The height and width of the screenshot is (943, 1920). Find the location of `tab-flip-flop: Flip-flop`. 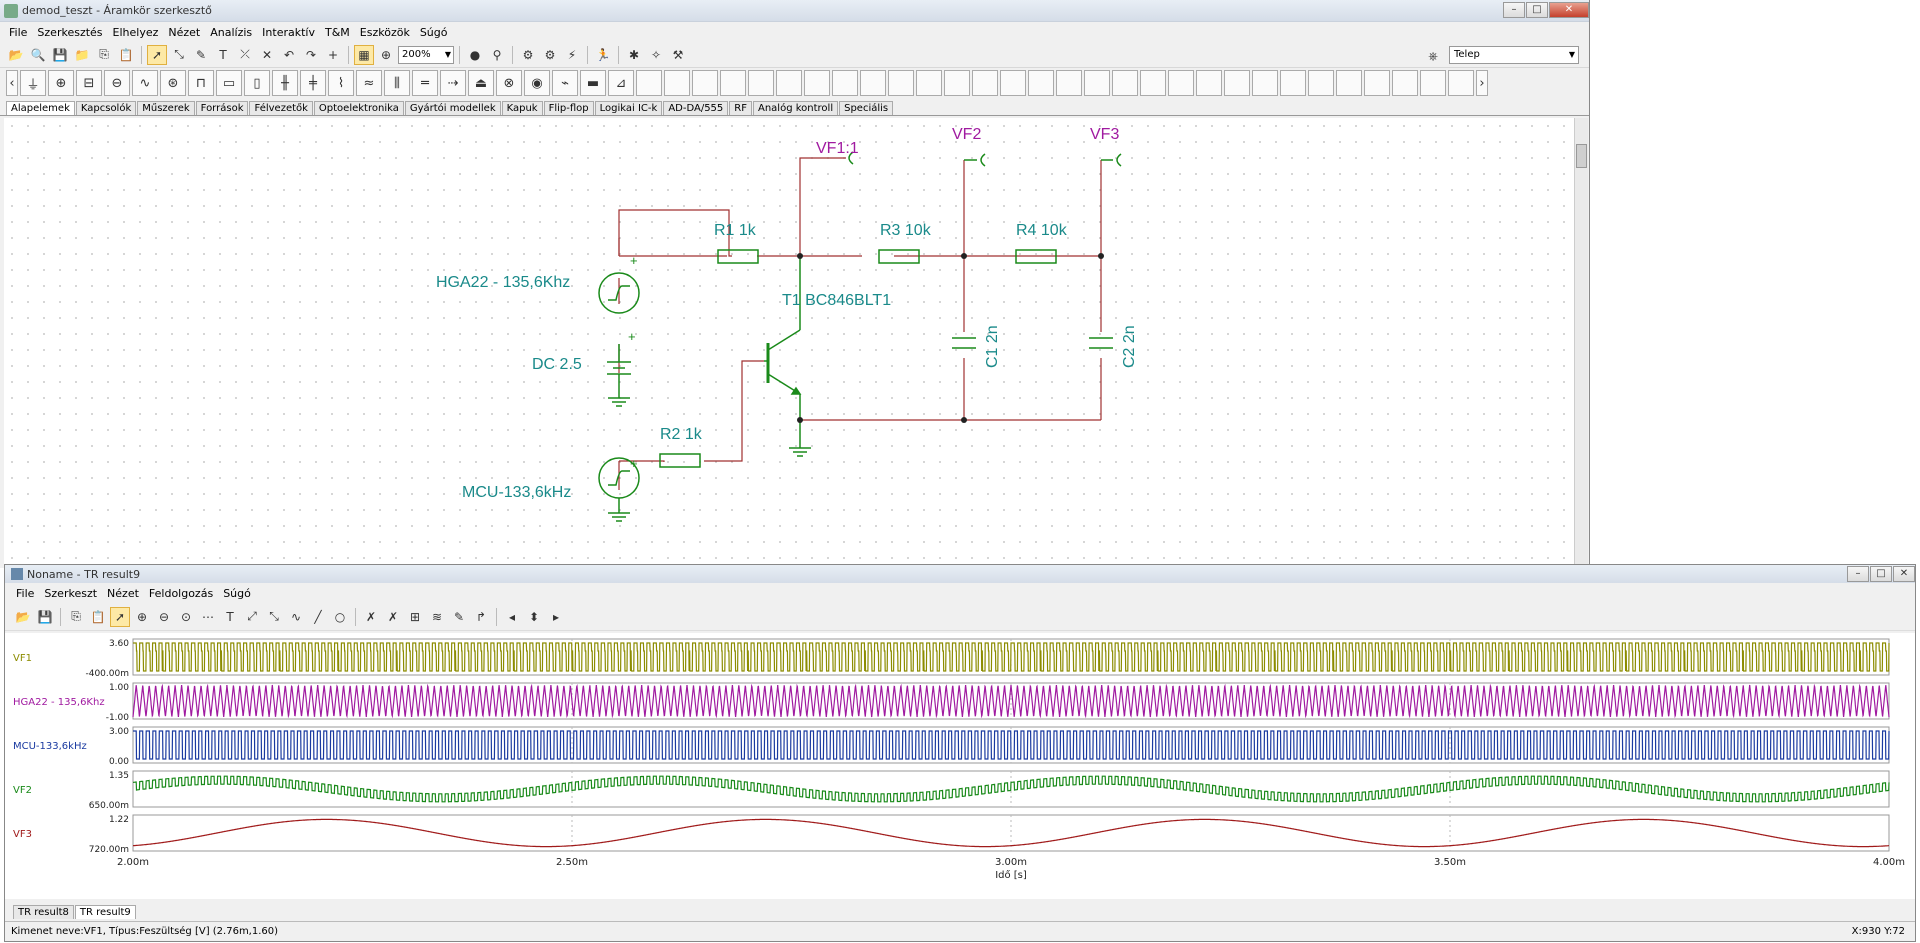

tab-flip-flop: Flip-flop is located at coordinates (568, 108).